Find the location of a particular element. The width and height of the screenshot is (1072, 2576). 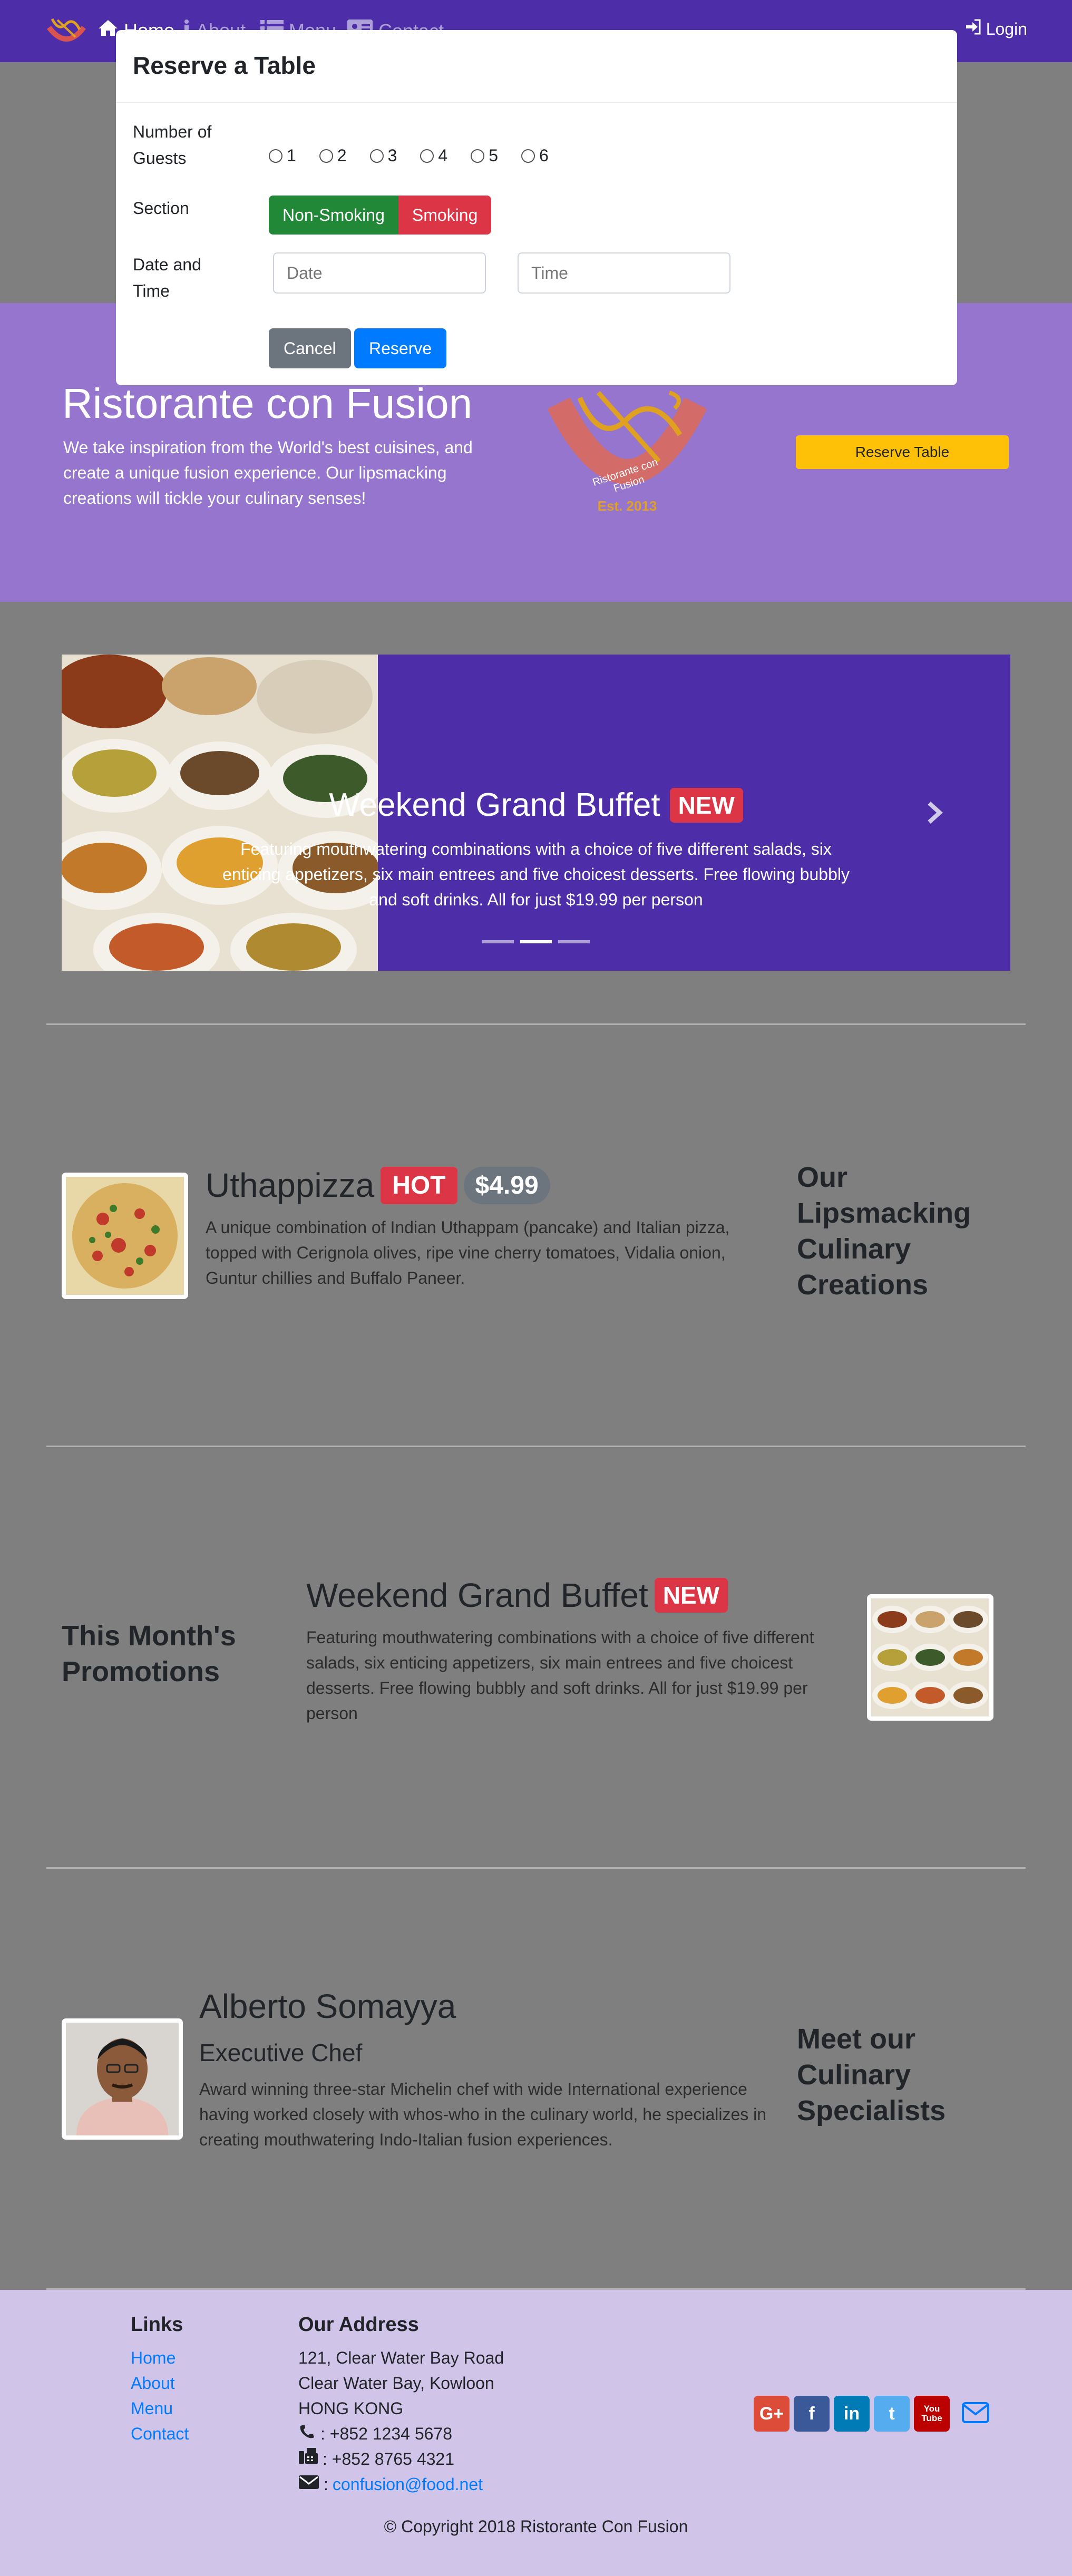

dish-side-heading: Our Lipsmacking Culinary Creations is located at coordinates (884, 1231).